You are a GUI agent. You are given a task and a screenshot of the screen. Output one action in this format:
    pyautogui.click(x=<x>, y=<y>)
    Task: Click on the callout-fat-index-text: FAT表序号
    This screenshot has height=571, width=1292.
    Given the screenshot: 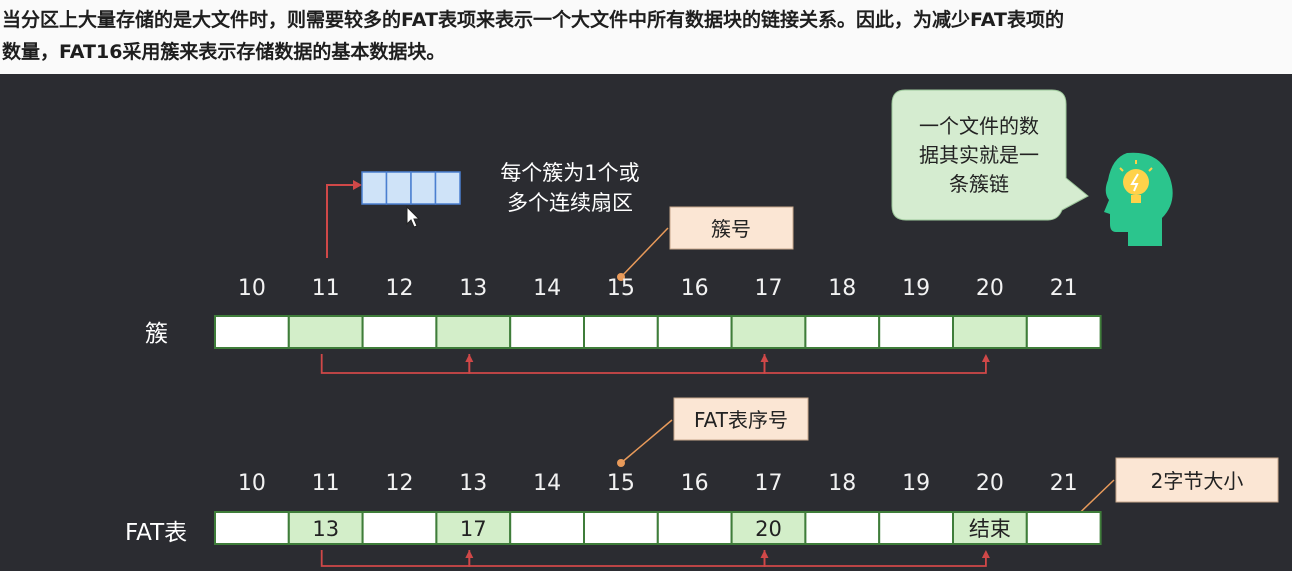 What is the action you would take?
    pyautogui.click(x=741, y=420)
    